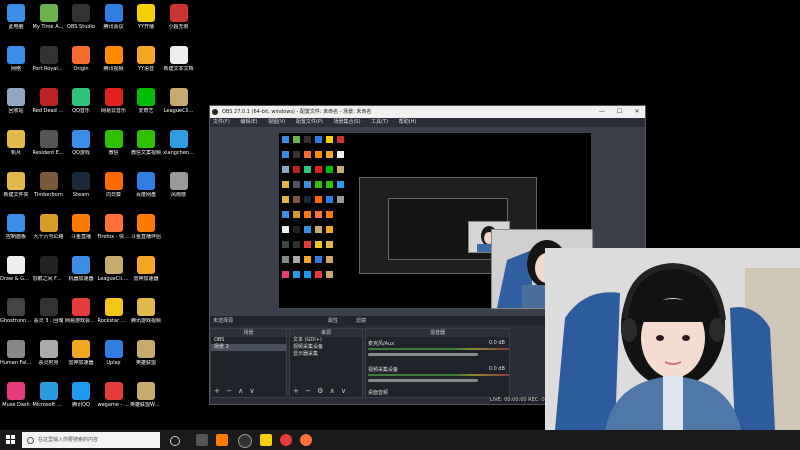 This screenshot has width=800, height=450. I want to click on start-button, so click(11, 440).